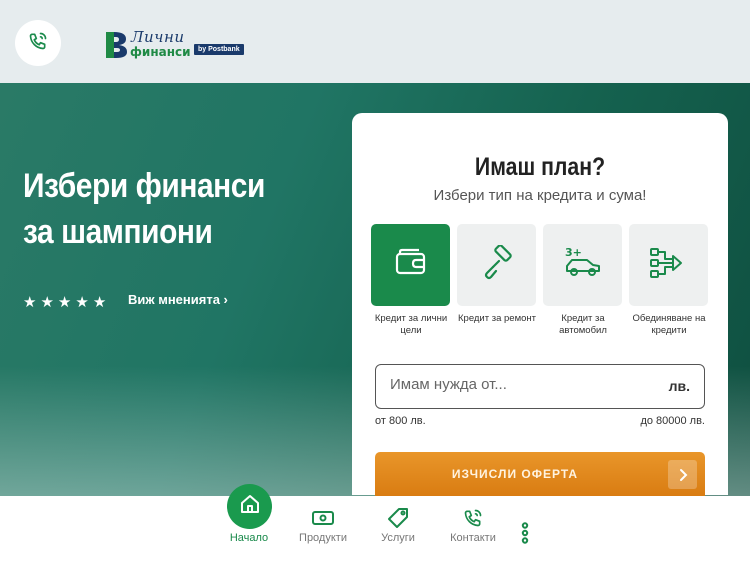 The height and width of the screenshot is (563, 750). I want to click on currency-label: лв., so click(679, 386).